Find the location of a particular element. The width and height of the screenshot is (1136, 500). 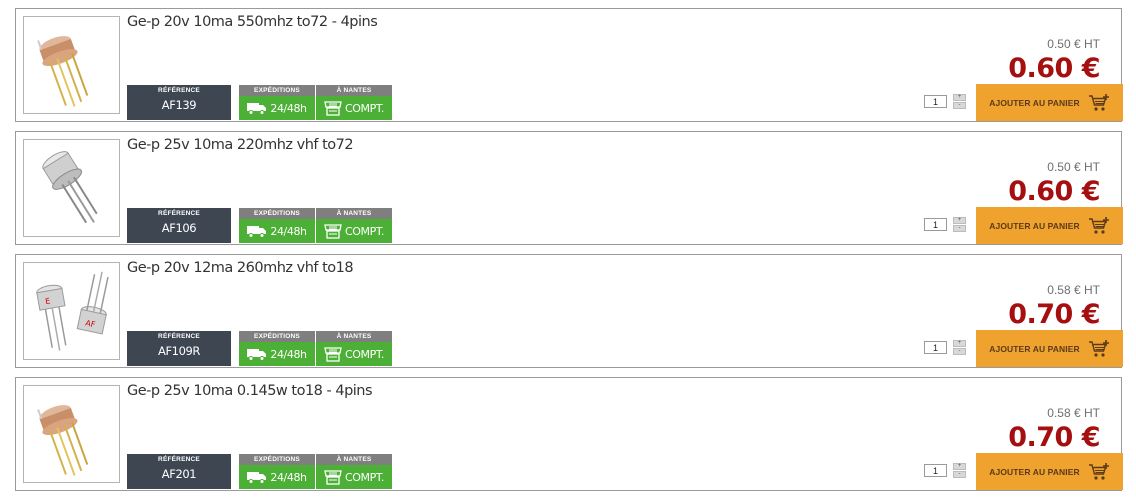

reference-value: AF201 is located at coordinates (179, 474).